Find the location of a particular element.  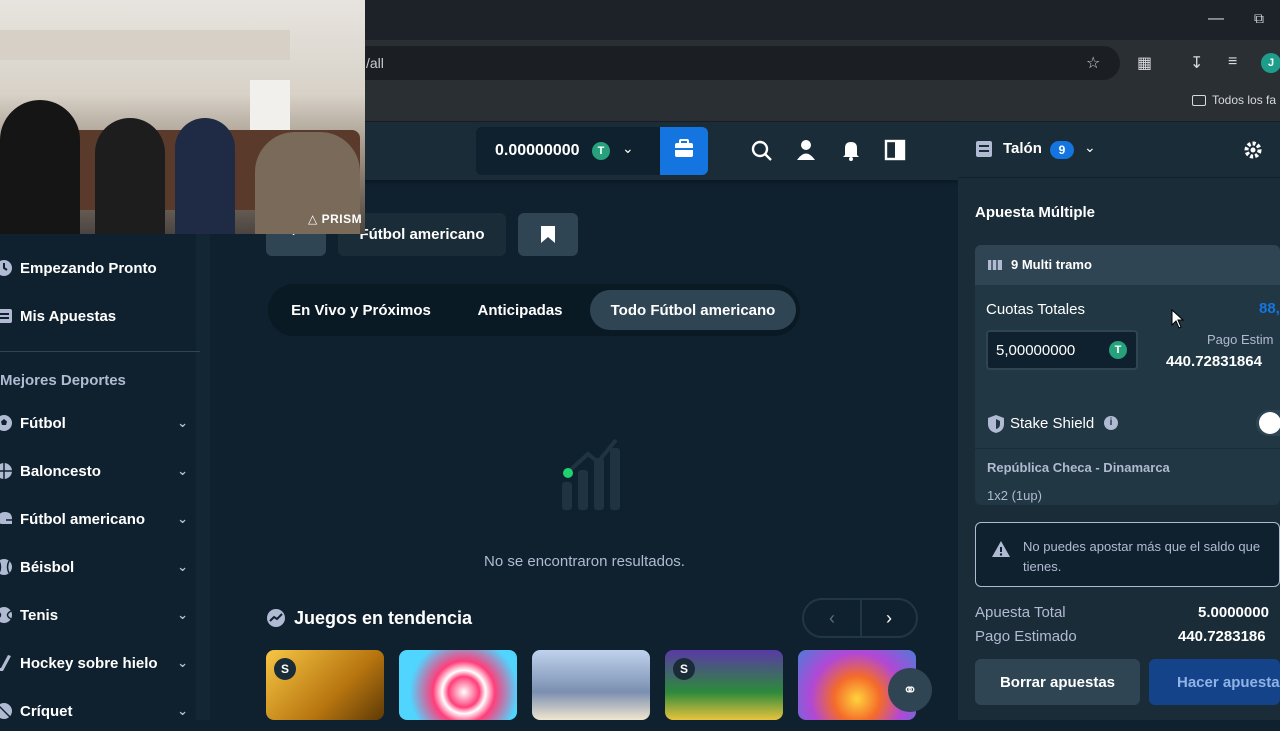

bell-icon is located at coordinates (851, 150).